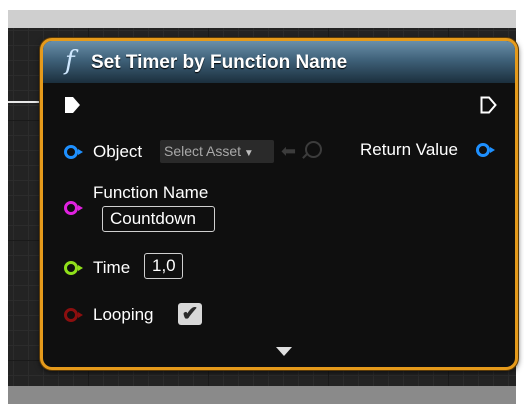 Image resolution: width=524 pixels, height=412 pixels. Describe the element at coordinates (247, 153) in the screenshot. I see `chevron-down-icon: ▼` at that location.